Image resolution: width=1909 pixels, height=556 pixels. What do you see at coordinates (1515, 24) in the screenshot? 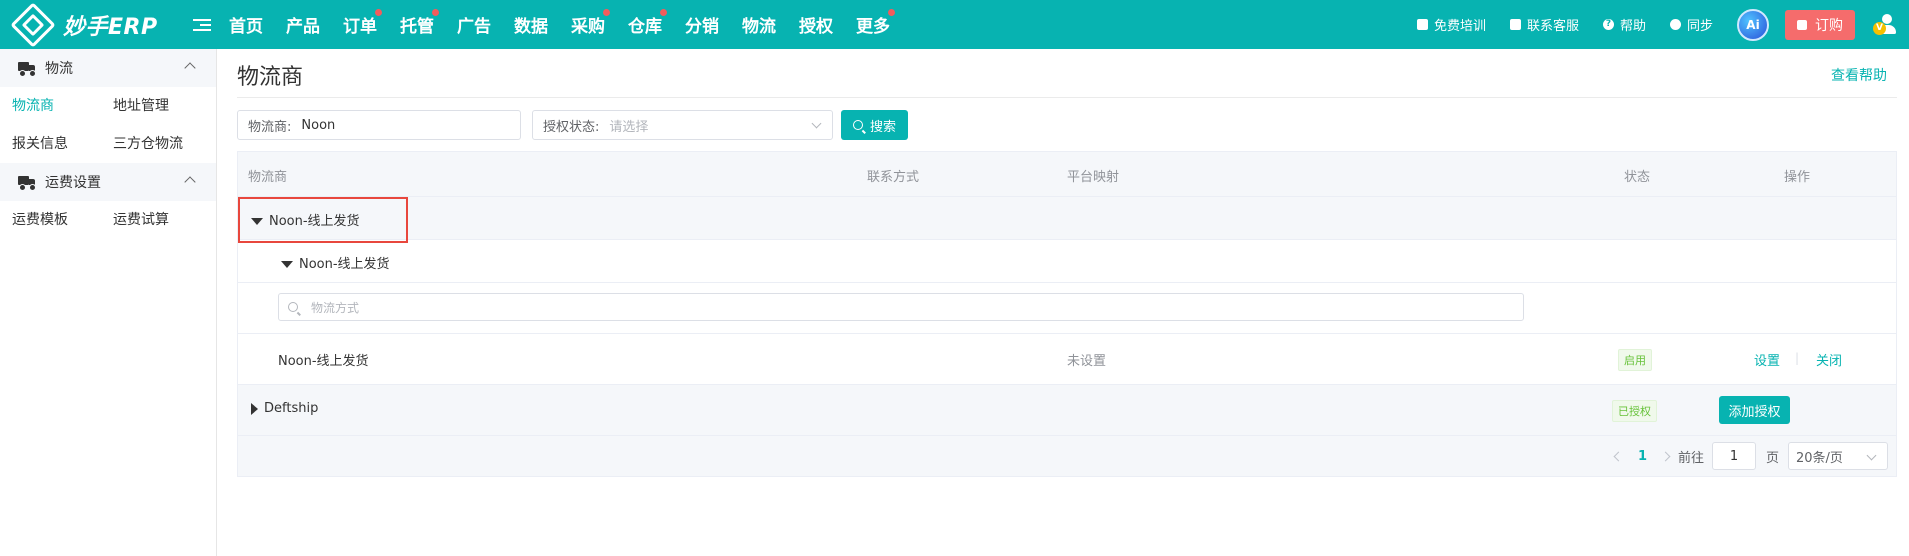
I see `chat-icon` at bounding box center [1515, 24].